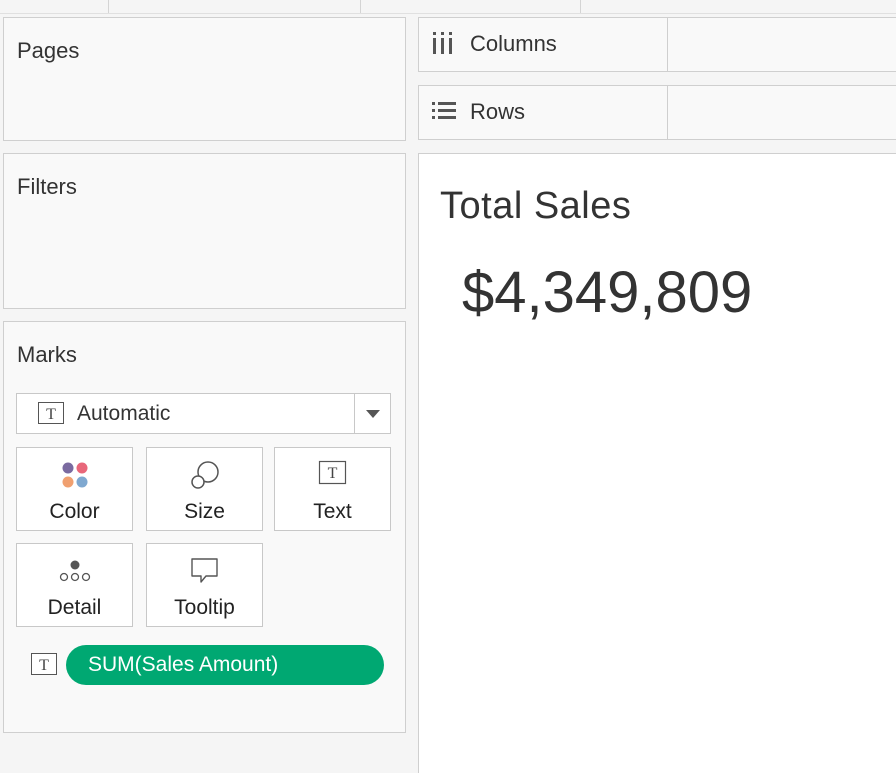 The image size is (896, 773). Describe the element at coordinates (607, 292) in the screenshot. I see `total-sales-value: $4,349,809` at that location.